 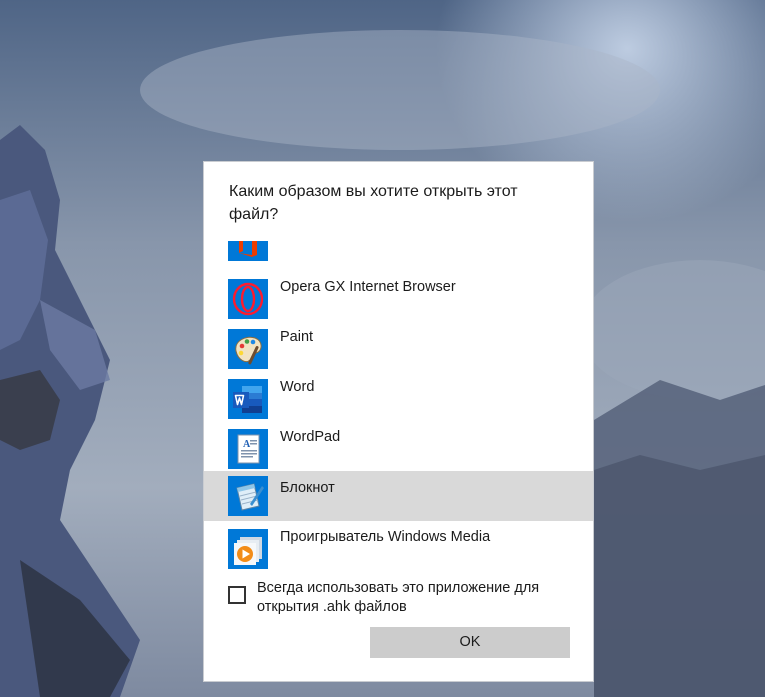 What do you see at coordinates (237, 595) in the screenshot?
I see `always-use-checkbox` at bounding box center [237, 595].